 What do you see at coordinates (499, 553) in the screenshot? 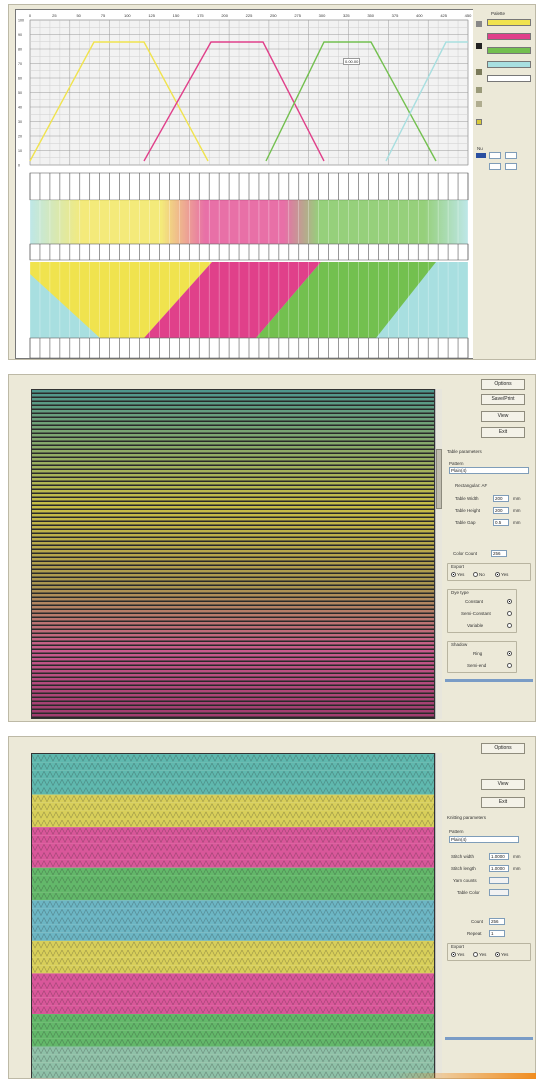
I see `color-count-input: 256` at bounding box center [499, 553].